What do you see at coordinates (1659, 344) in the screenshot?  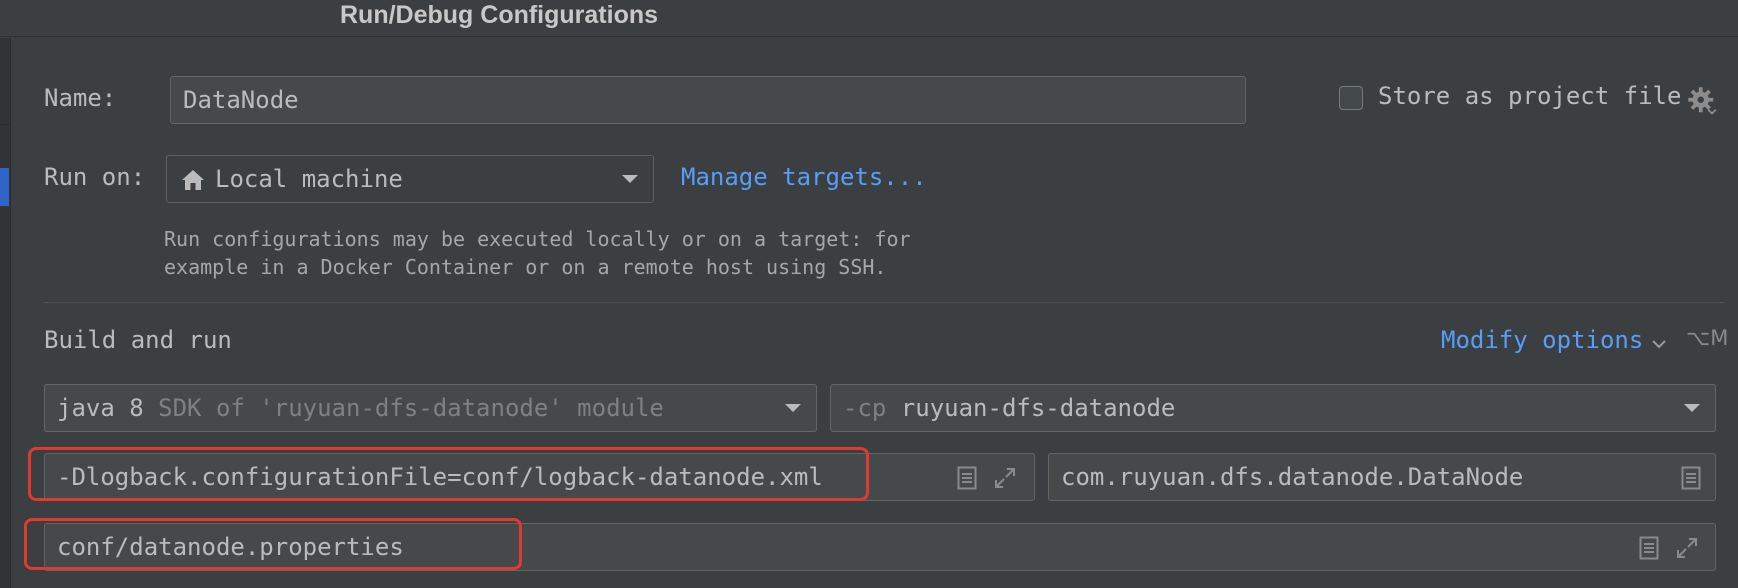 I see `modify-options-chevron-icon` at bounding box center [1659, 344].